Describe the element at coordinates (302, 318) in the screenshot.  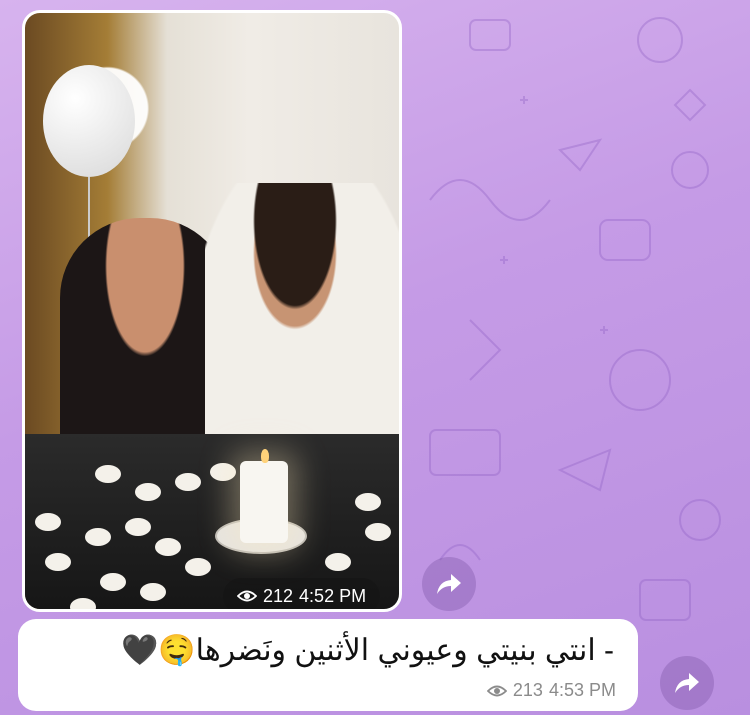
I see `man-figure` at that location.